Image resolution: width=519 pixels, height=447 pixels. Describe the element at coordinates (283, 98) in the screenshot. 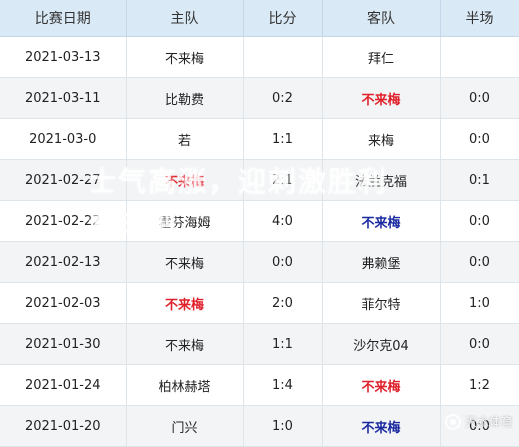

I see `cell-score: 0:2` at that location.